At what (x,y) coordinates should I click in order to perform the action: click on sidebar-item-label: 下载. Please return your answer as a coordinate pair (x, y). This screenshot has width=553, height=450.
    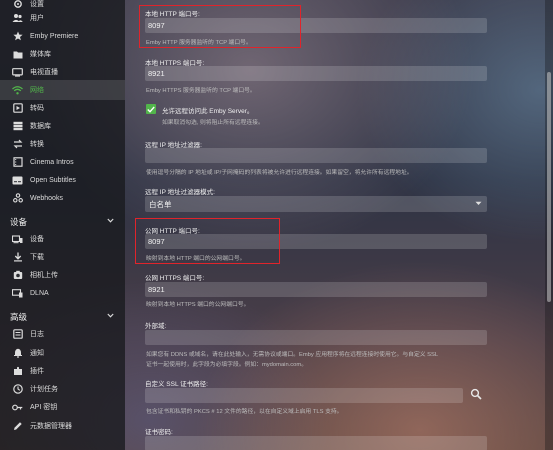
    Looking at the image, I should click on (37, 257).